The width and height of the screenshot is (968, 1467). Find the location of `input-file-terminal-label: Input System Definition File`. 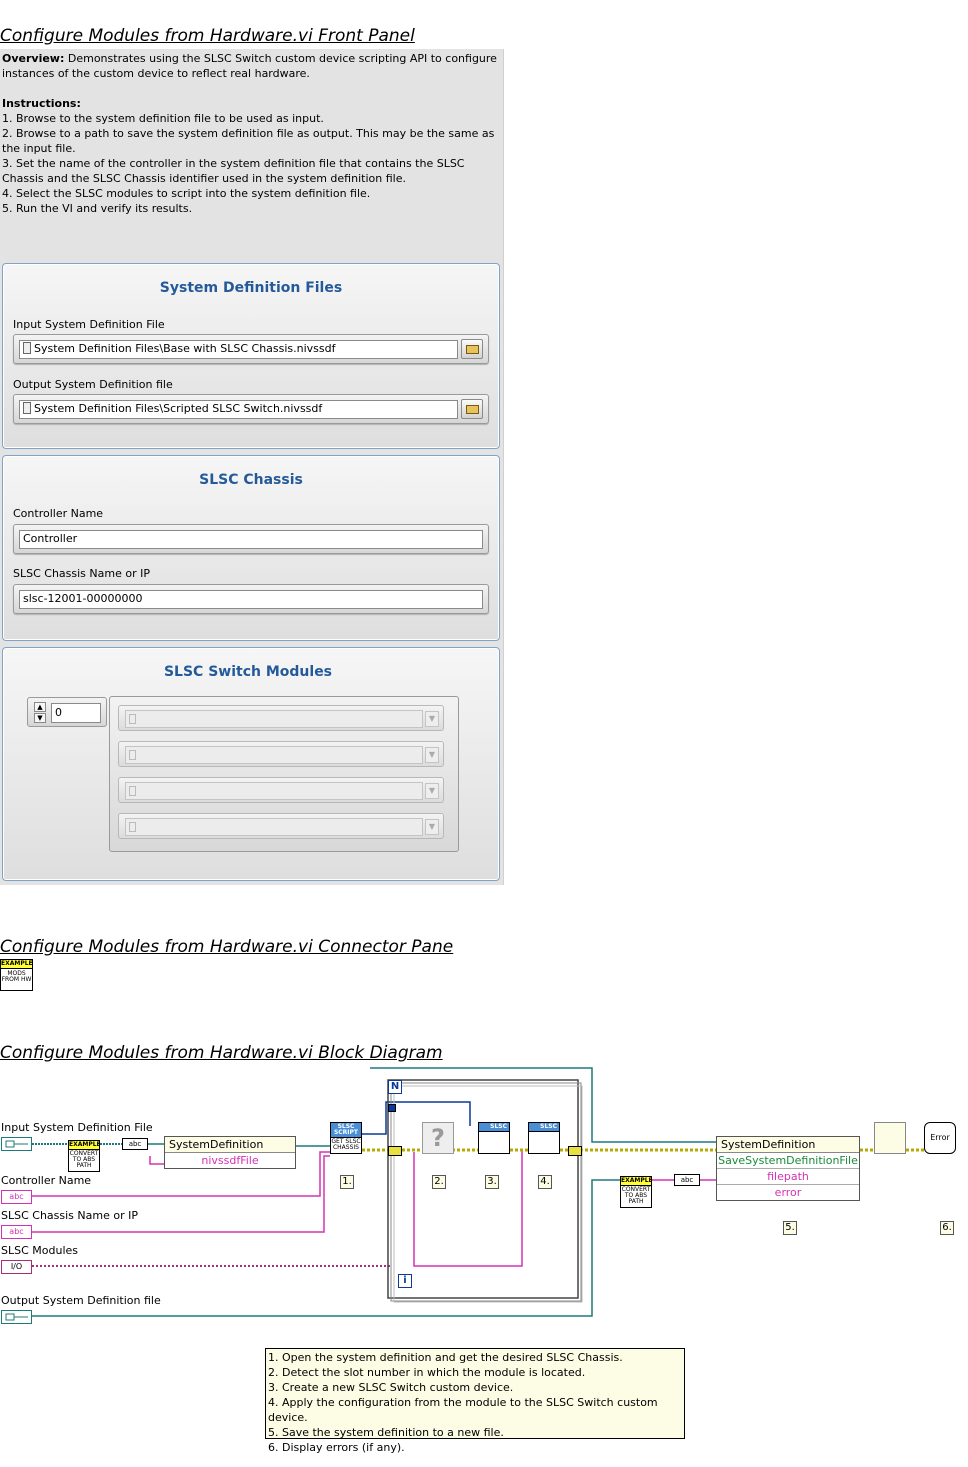

input-file-terminal-label: Input System Definition File is located at coordinates (77, 1127).